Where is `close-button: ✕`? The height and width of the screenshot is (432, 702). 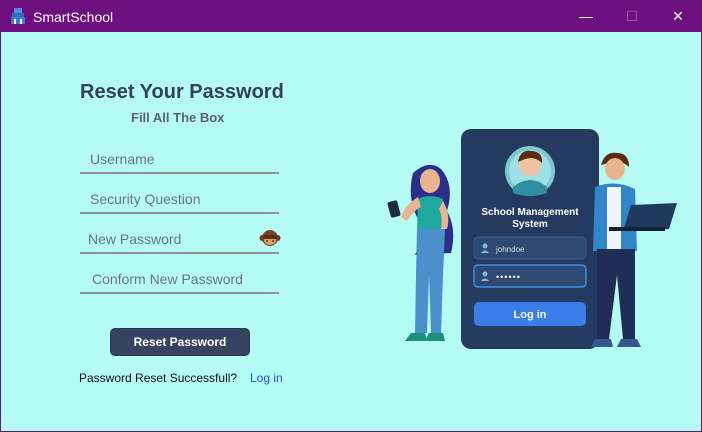
close-button: ✕ is located at coordinates (678, 16).